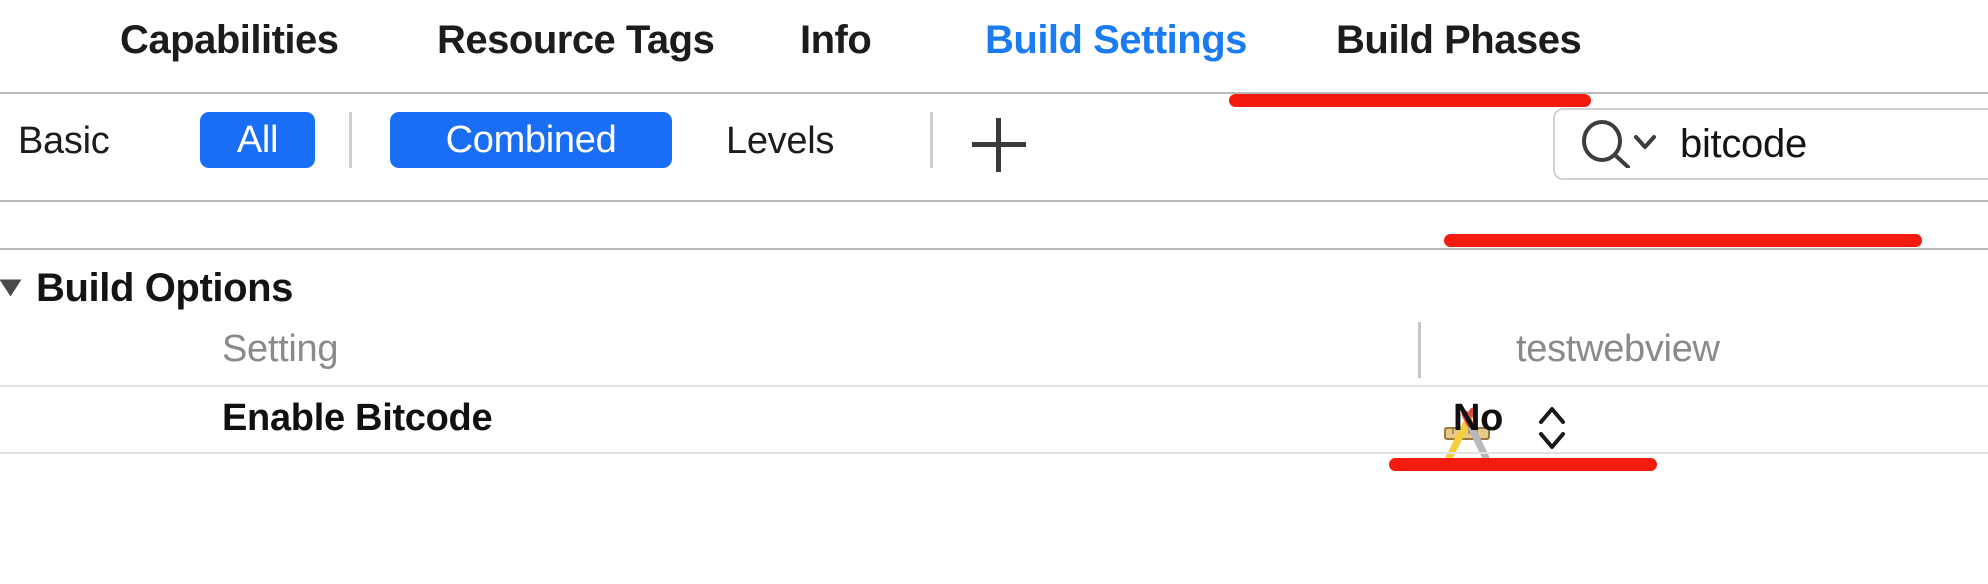 Image resolution: width=1988 pixels, height=584 pixels. What do you see at coordinates (994, 386) in the screenshot?
I see `settings-header-divider` at bounding box center [994, 386].